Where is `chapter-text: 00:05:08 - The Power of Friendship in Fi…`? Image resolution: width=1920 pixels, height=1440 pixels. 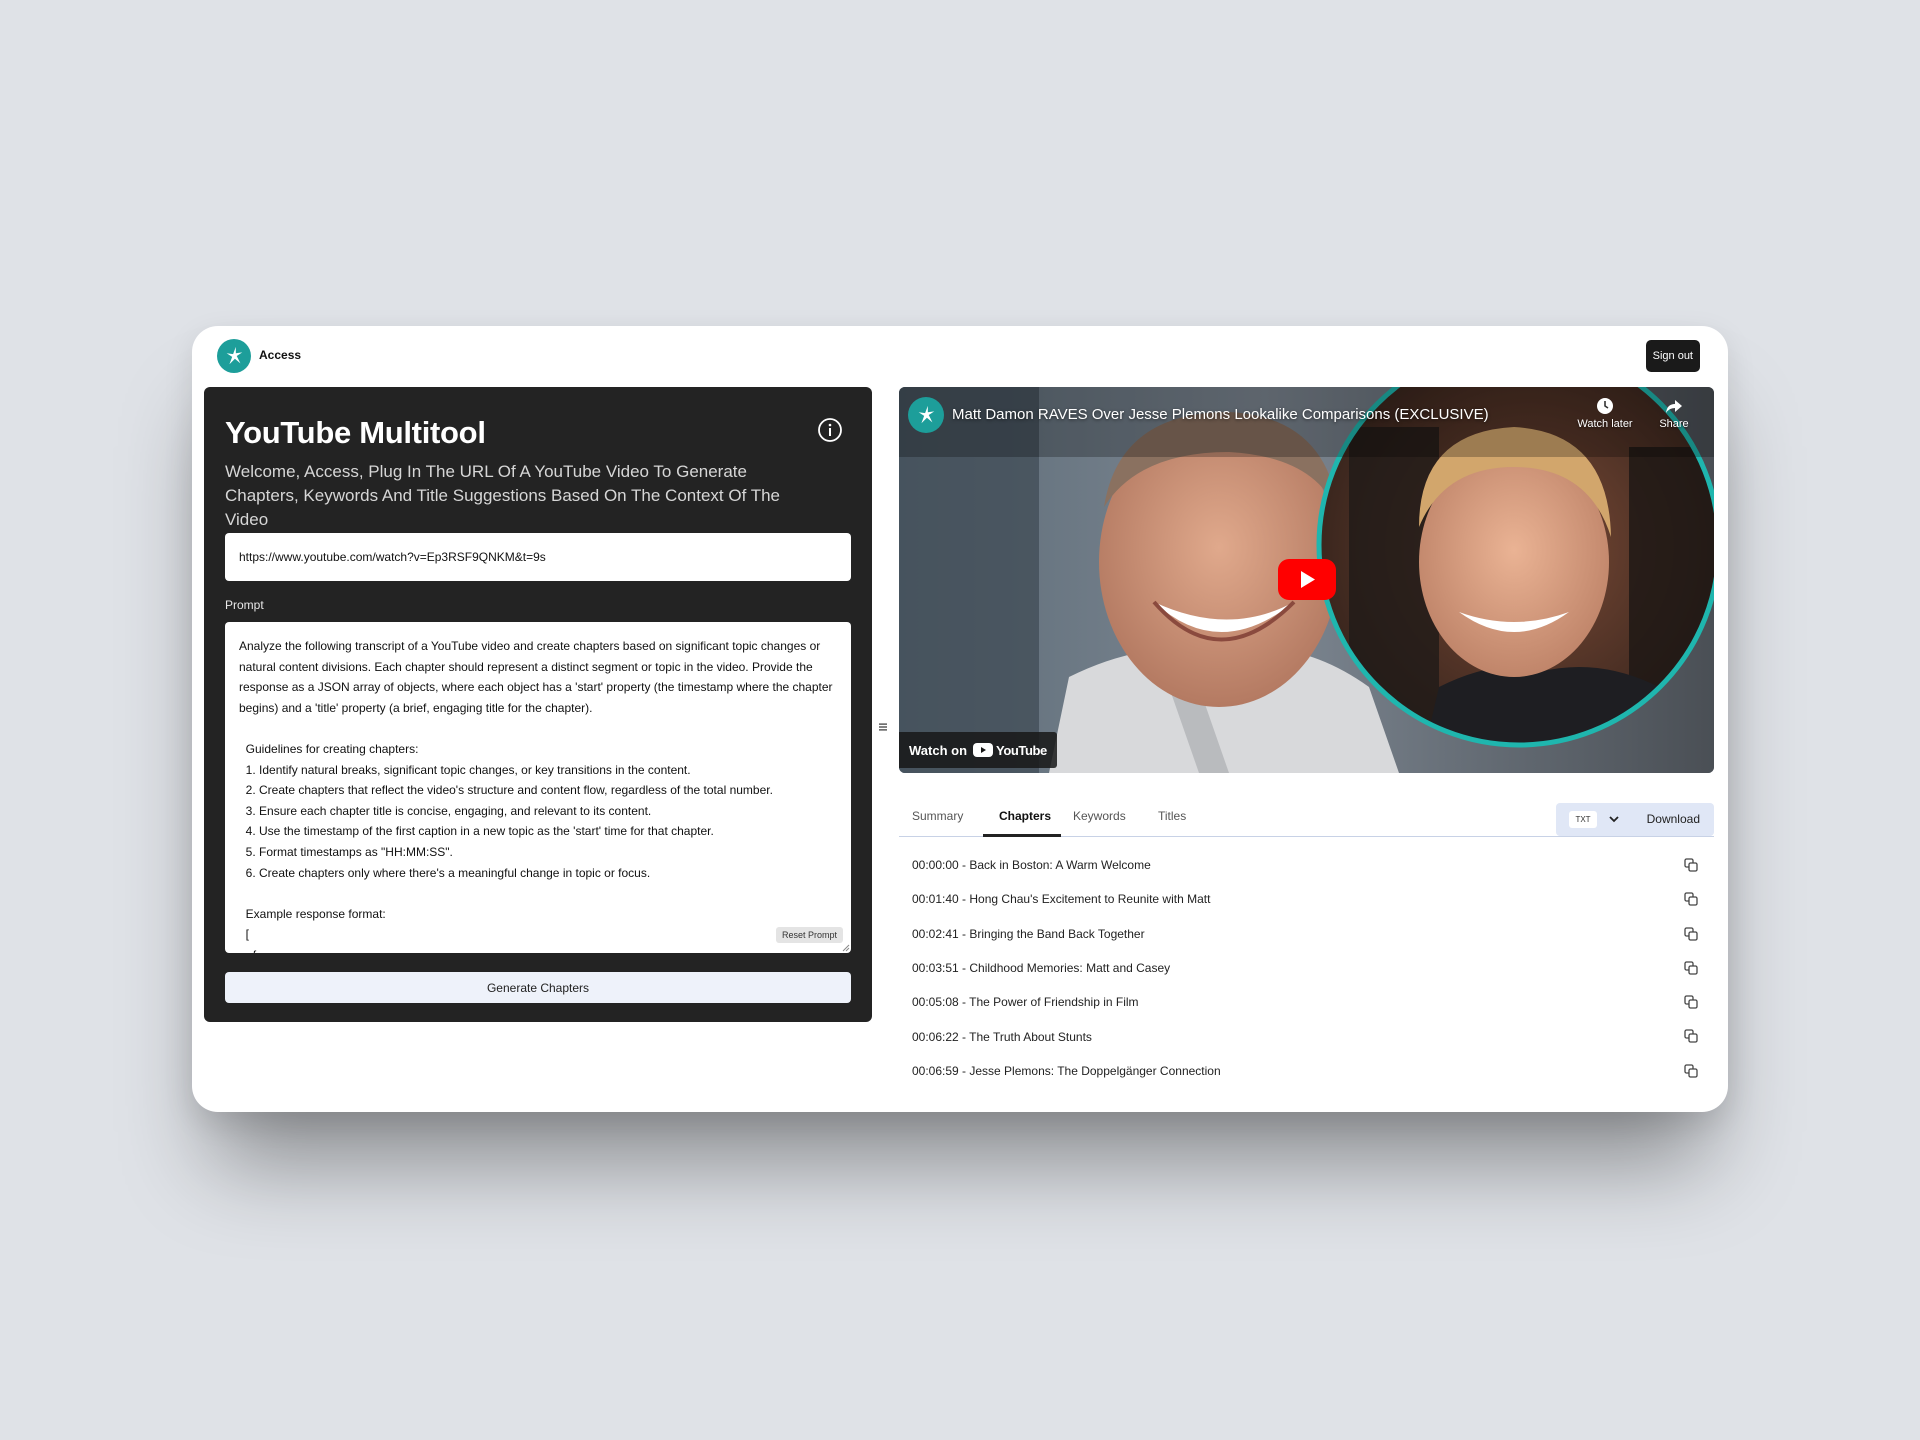 chapter-text: 00:05:08 - The Power of Friendship in Fi… is located at coordinates (1025, 1002).